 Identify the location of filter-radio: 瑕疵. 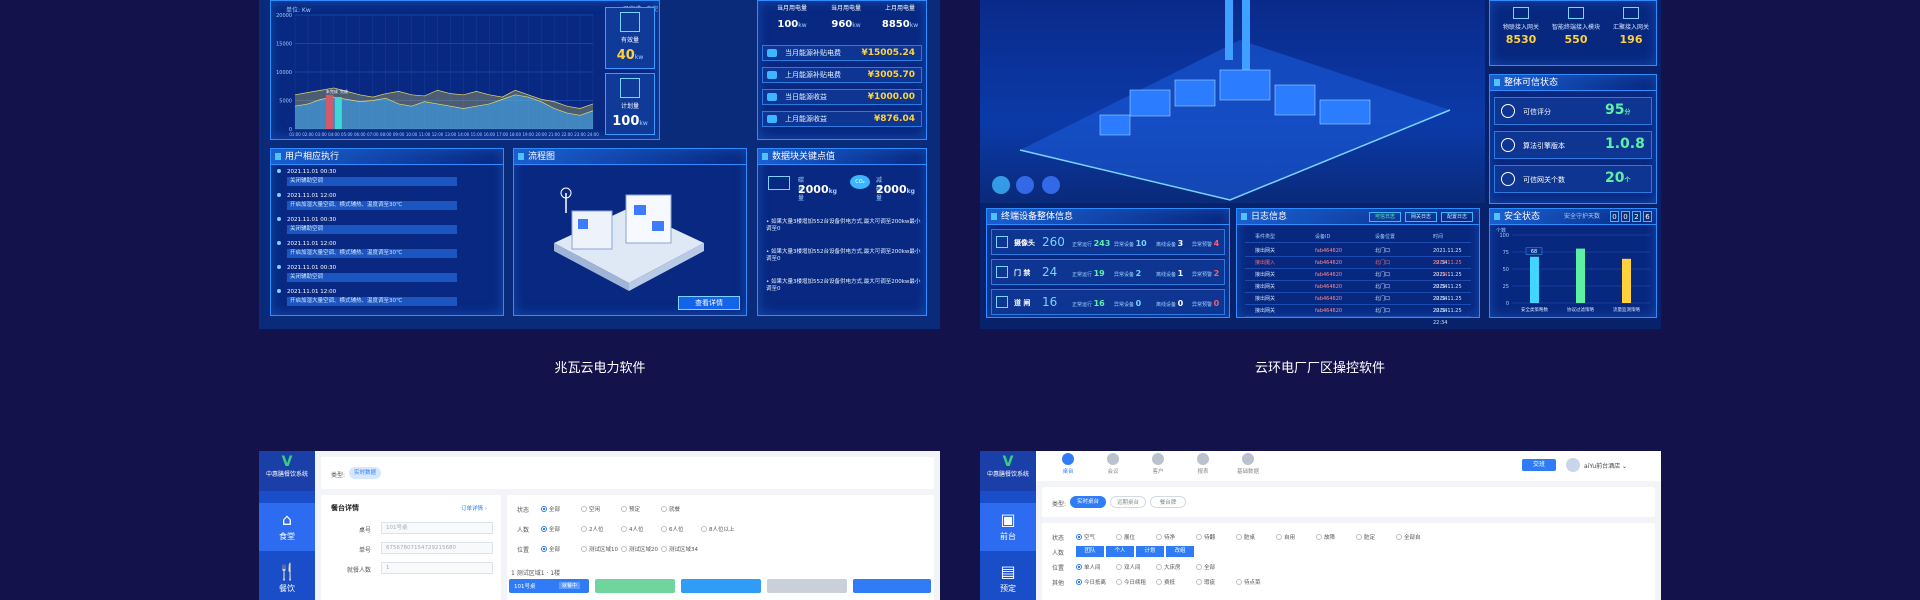
(1205, 582).